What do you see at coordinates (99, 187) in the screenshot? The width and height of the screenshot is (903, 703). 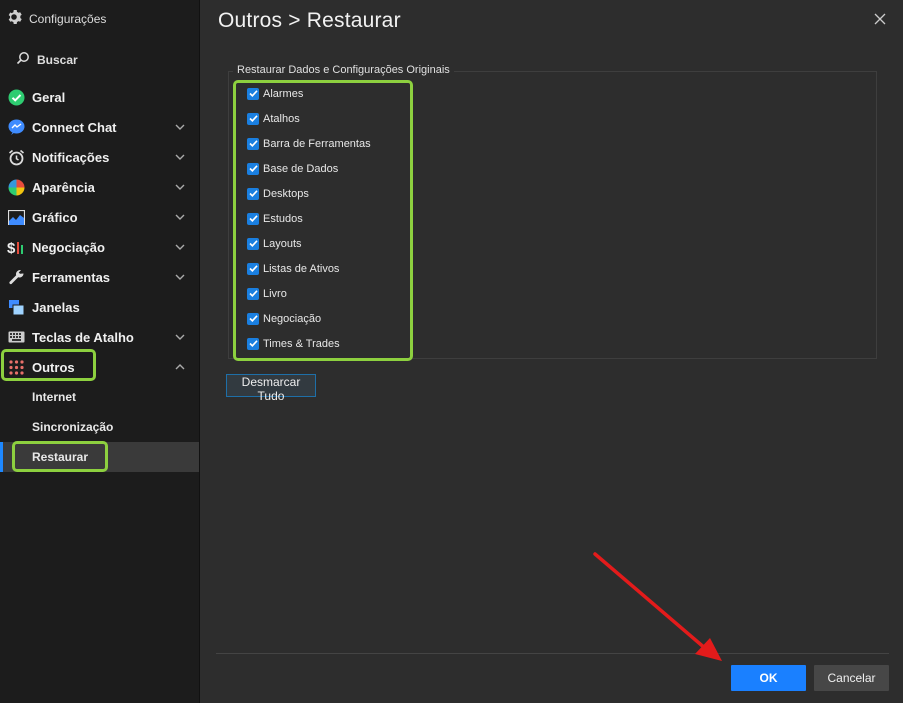 I see `sidebar-item-aparencia: Aparência` at bounding box center [99, 187].